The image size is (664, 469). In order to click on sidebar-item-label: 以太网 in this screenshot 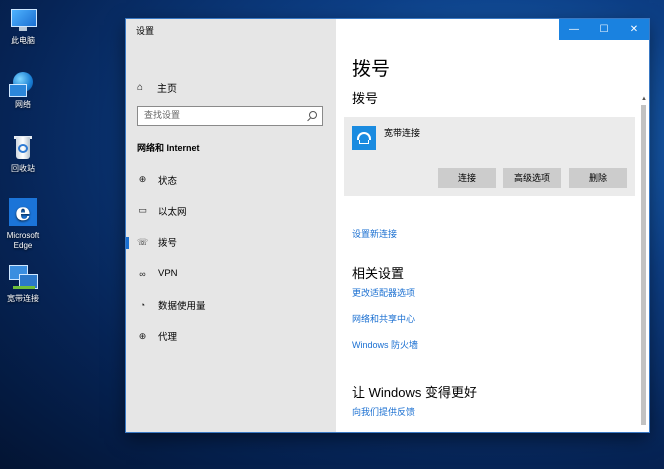, I will do `click(172, 212)`.